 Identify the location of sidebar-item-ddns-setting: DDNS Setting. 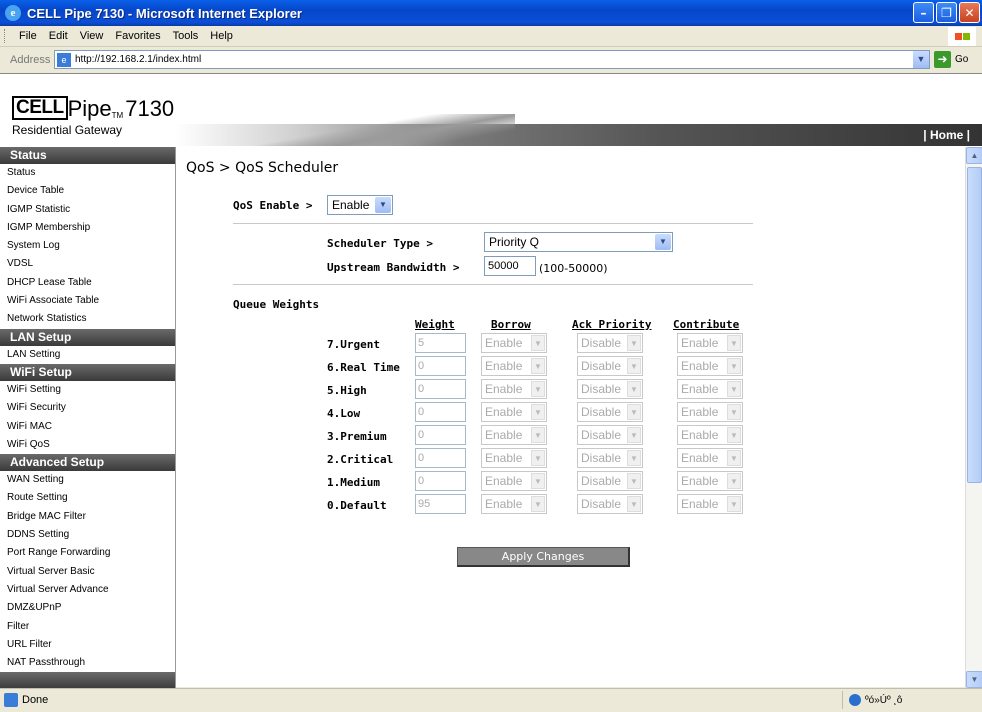
(87, 535).